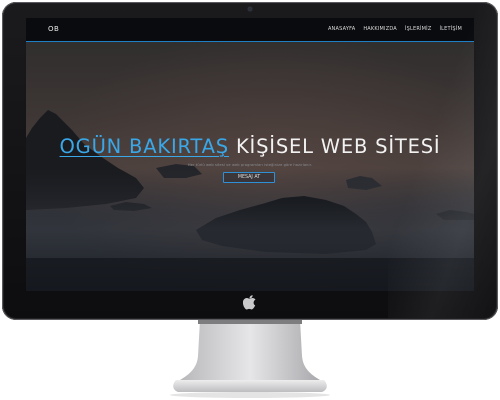 This screenshot has height=400, width=500. Describe the element at coordinates (418, 29) in the screenshot. I see `nav-link-works: İŞLERİMİZ` at that location.